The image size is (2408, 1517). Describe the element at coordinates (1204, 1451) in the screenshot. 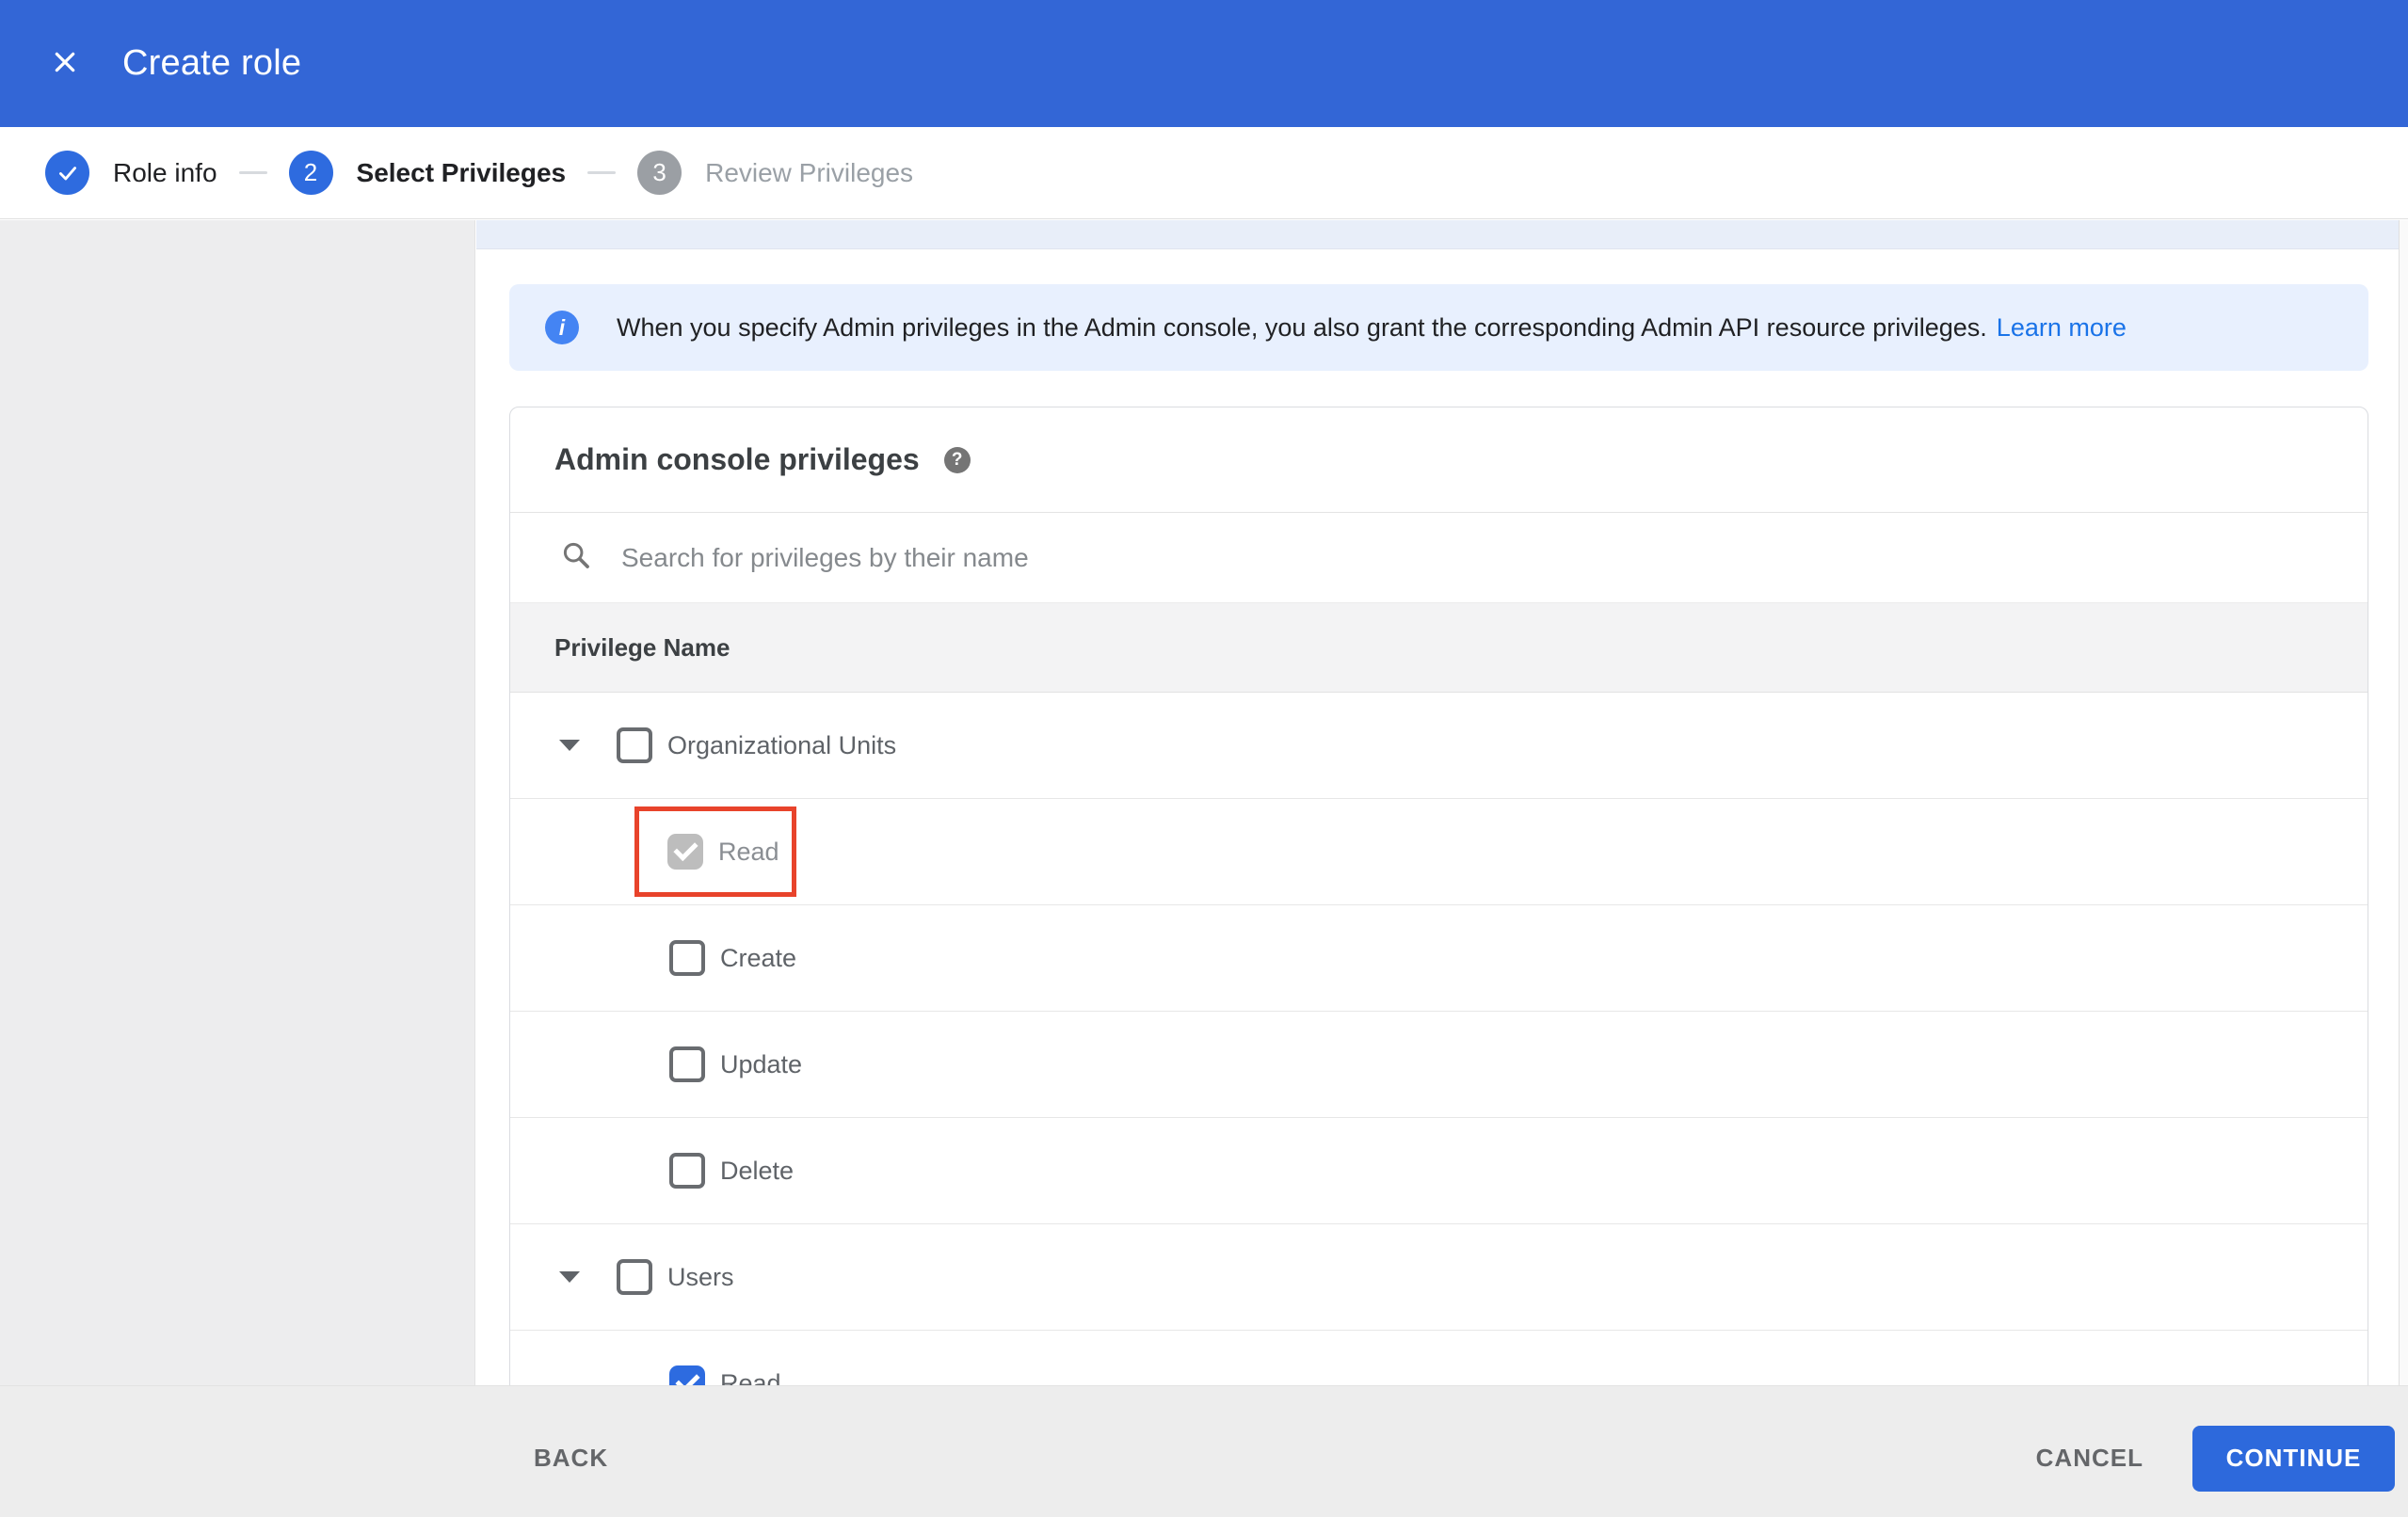

I see `footer-bar: BACK CANCEL CONTINUE` at that location.